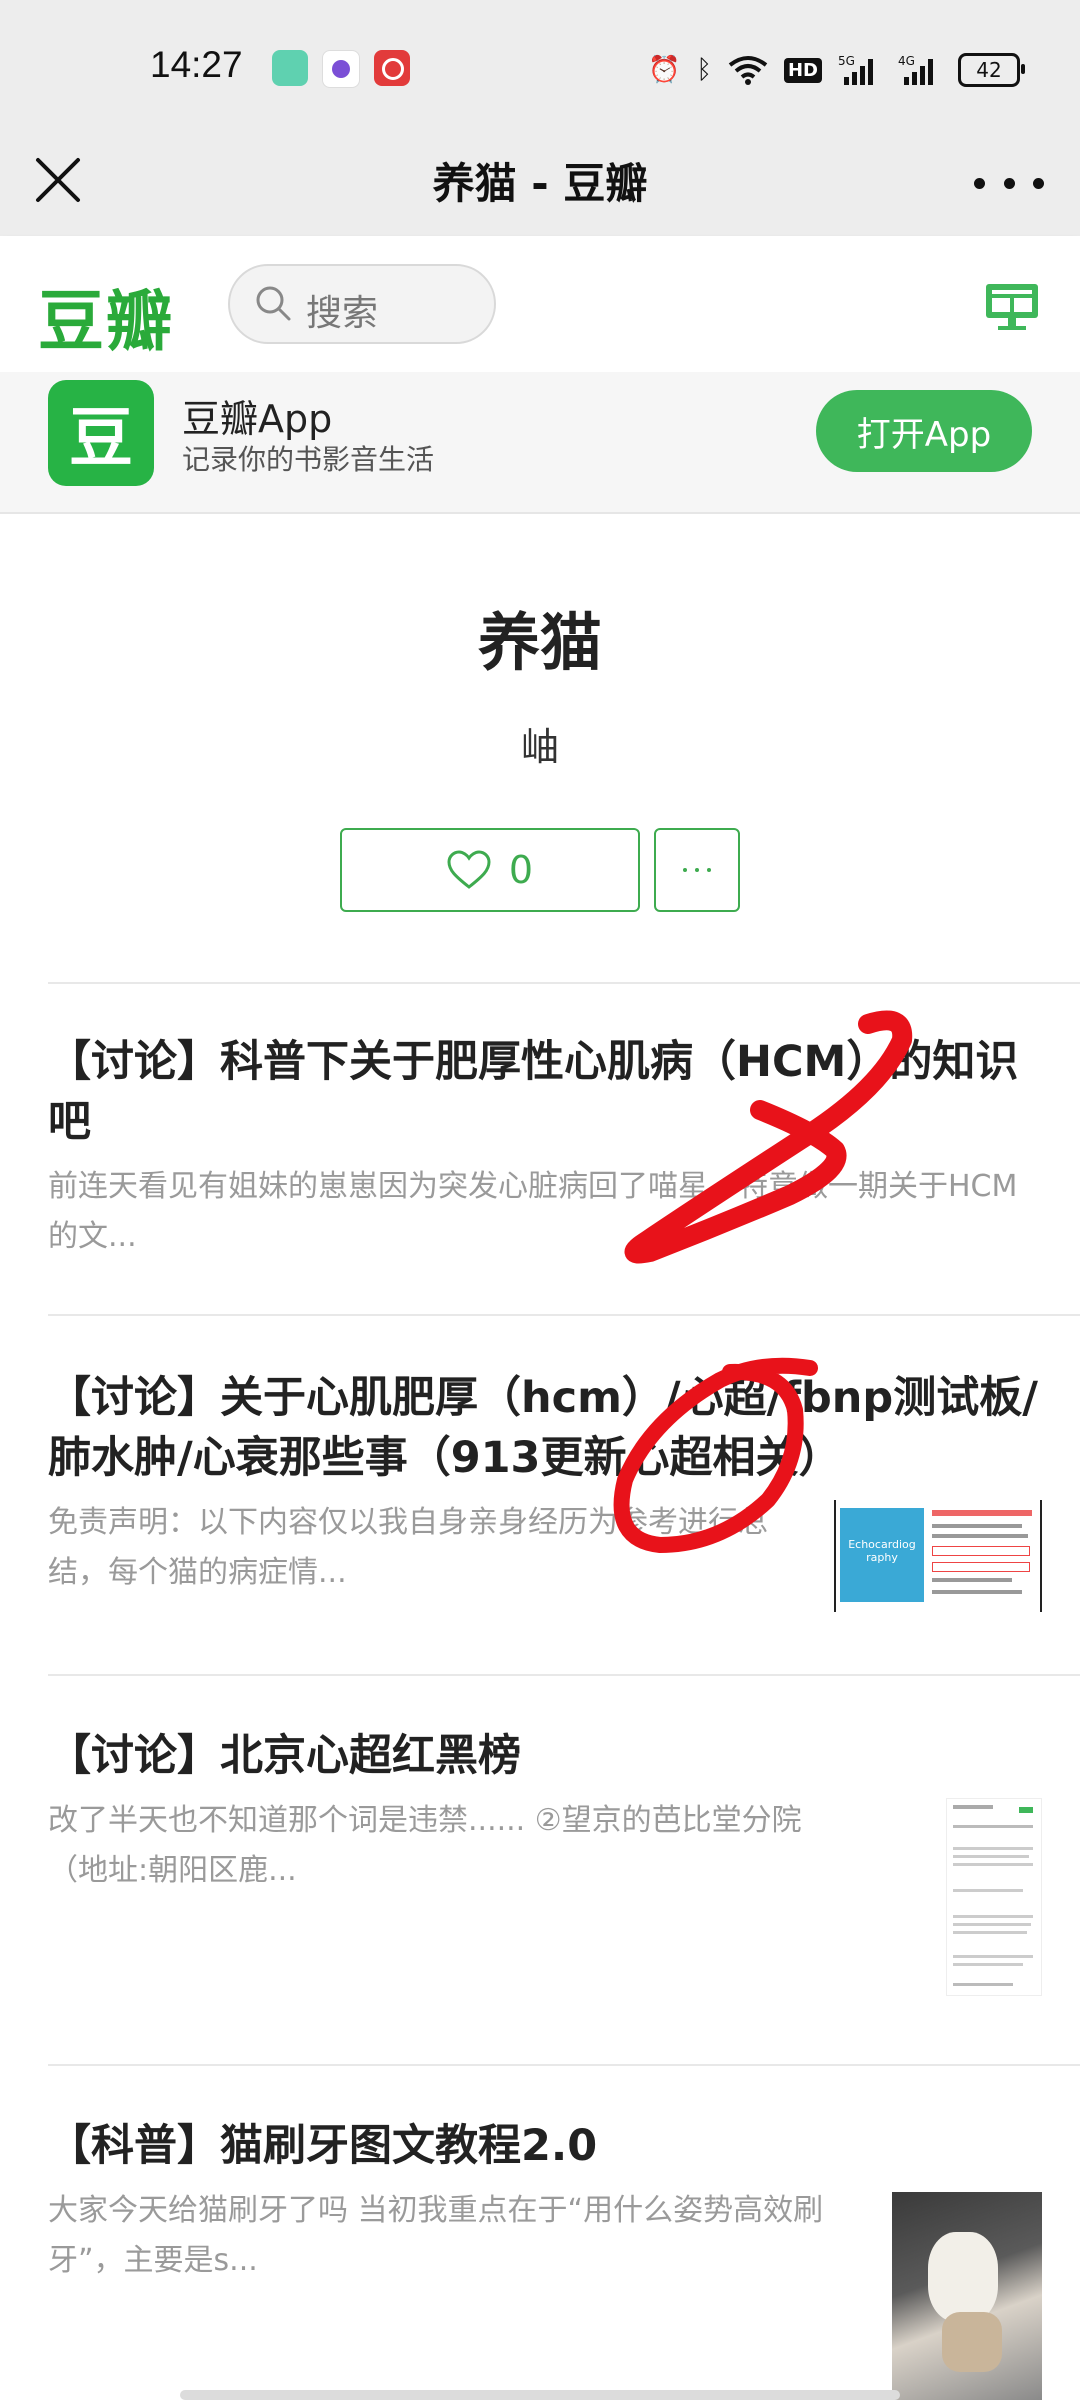 This screenshot has height=2400, width=1080. I want to click on nav-bar: 养猫 - 豆瓣, so click(540, 183).